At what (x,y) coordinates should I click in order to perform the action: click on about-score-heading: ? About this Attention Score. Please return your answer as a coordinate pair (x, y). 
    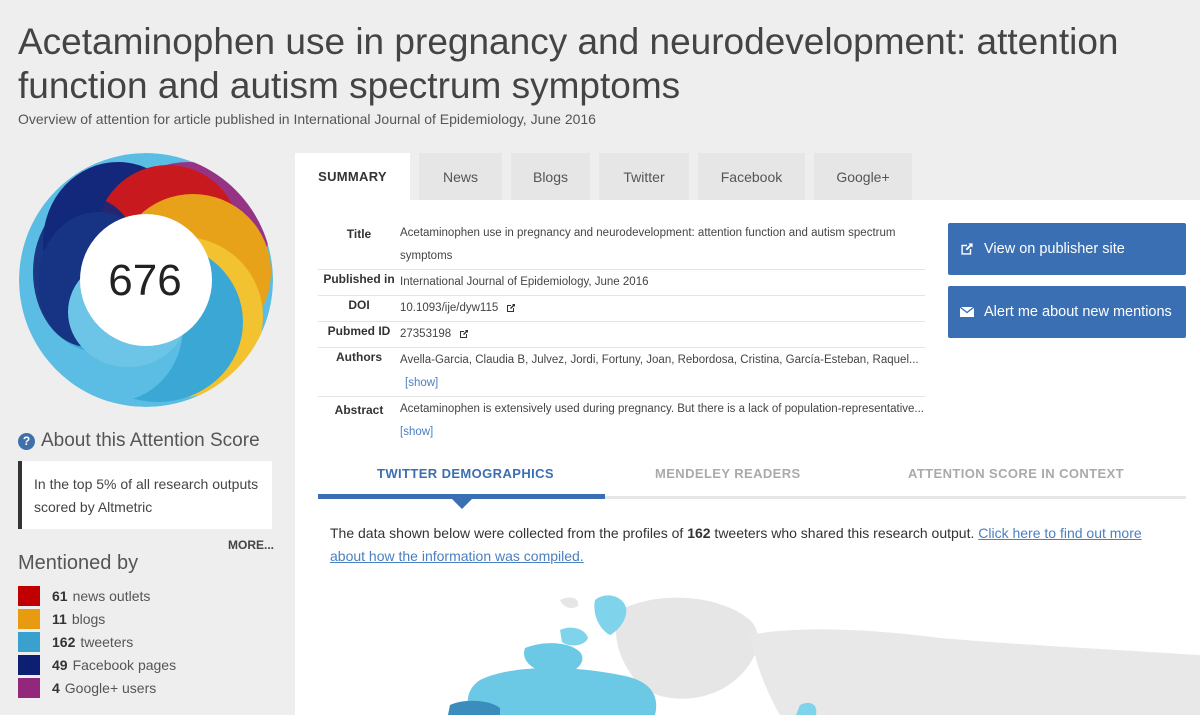
    Looking at the image, I should click on (139, 441).